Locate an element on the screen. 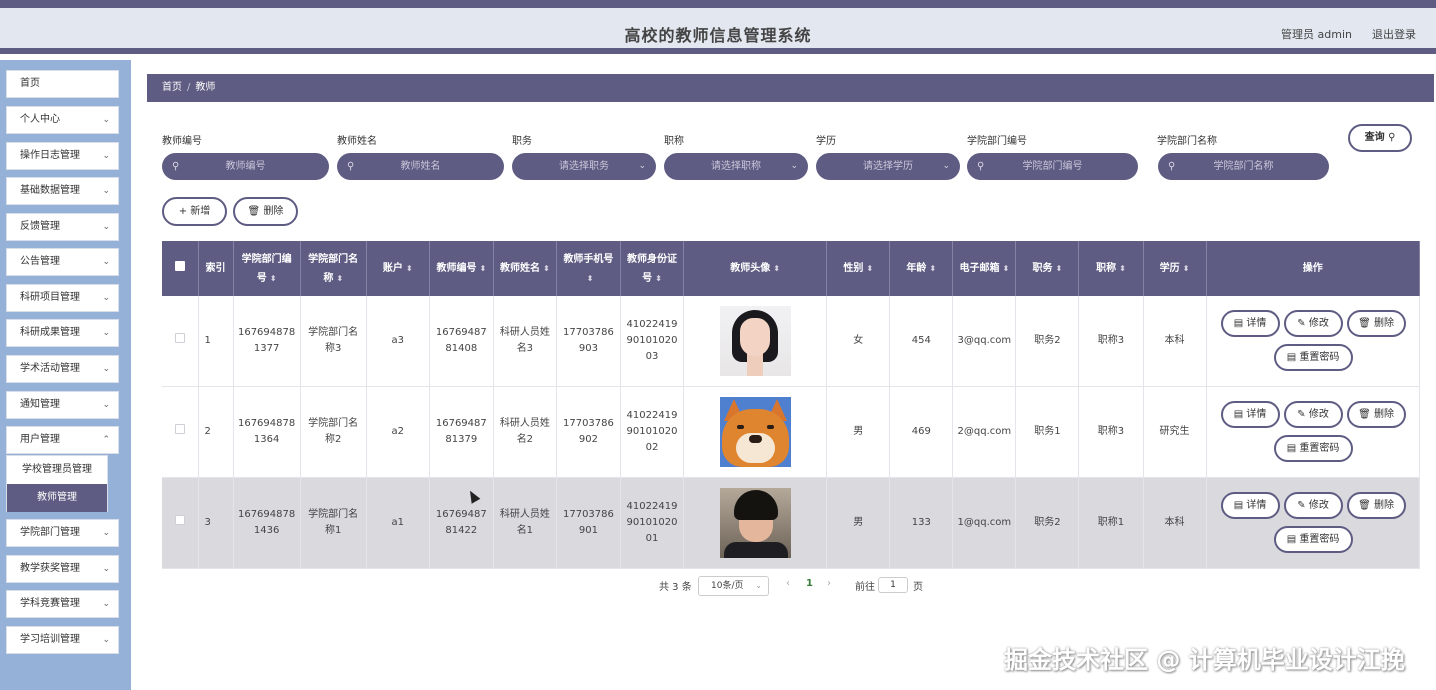  teacher-no-input: ⚲ 教师编号 is located at coordinates (245, 166).